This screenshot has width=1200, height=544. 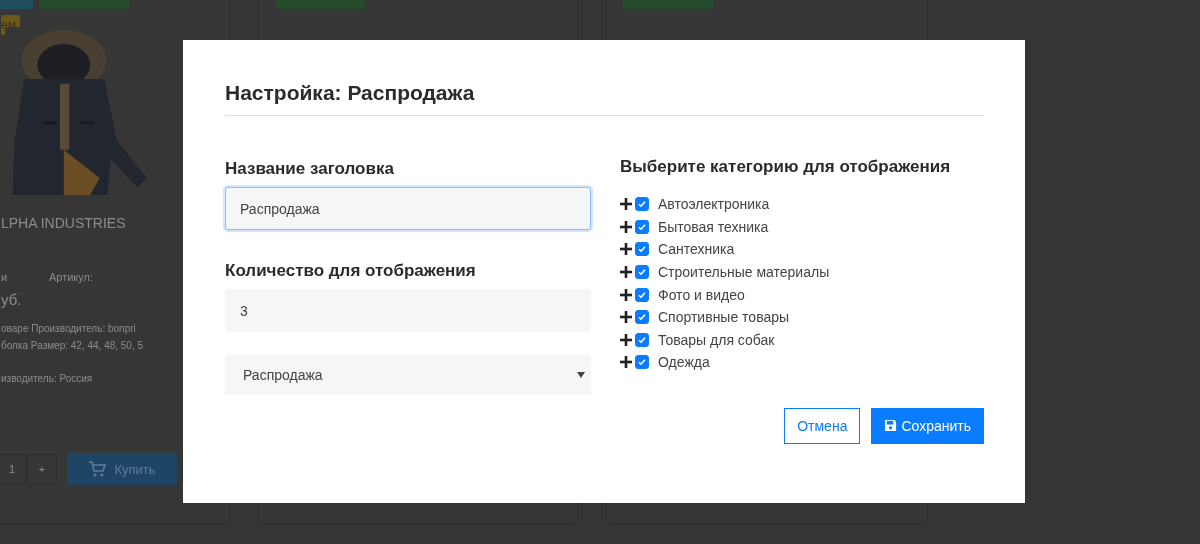 What do you see at coordinates (42, 469) in the screenshot?
I see `plus-button: +` at bounding box center [42, 469].